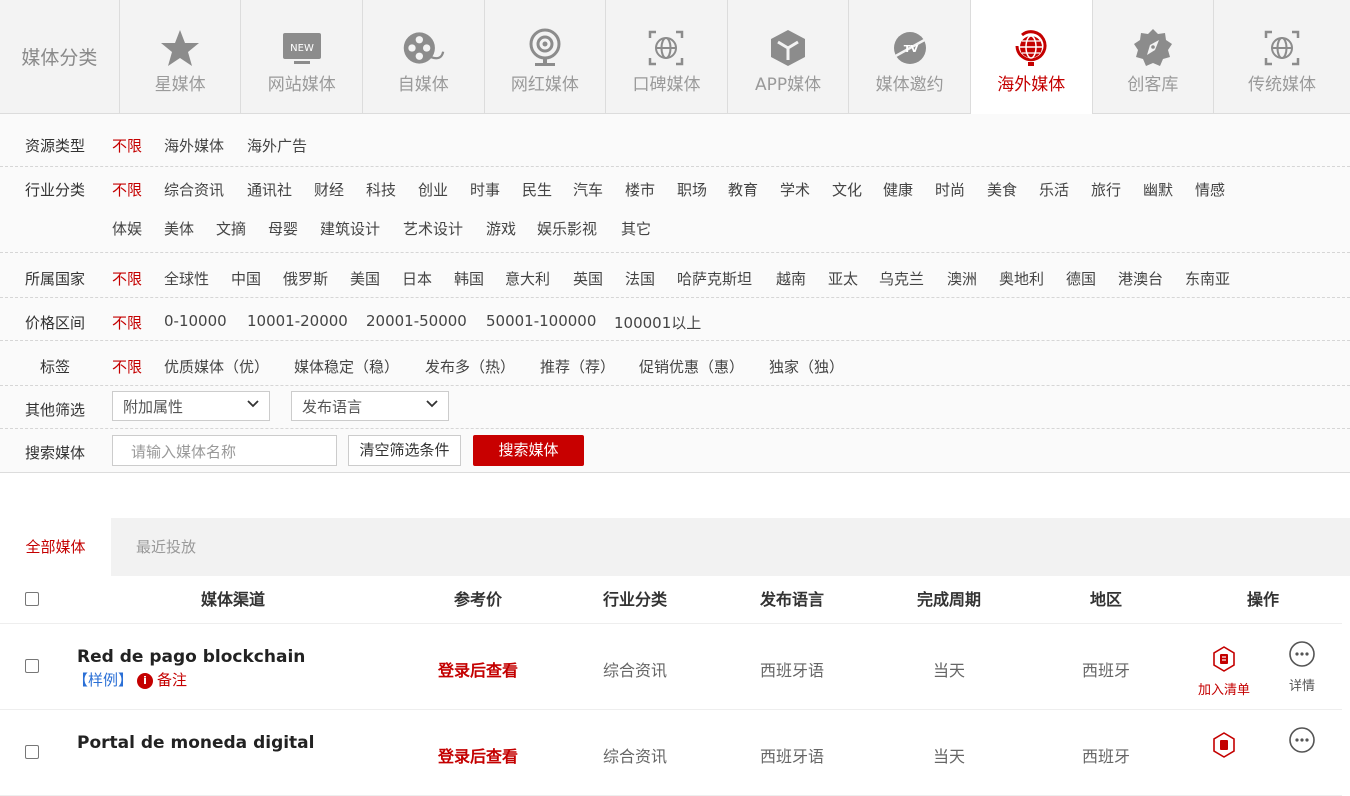 The height and width of the screenshot is (796, 1350). I want to click on filter-option: 综合资讯, so click(194, 189).